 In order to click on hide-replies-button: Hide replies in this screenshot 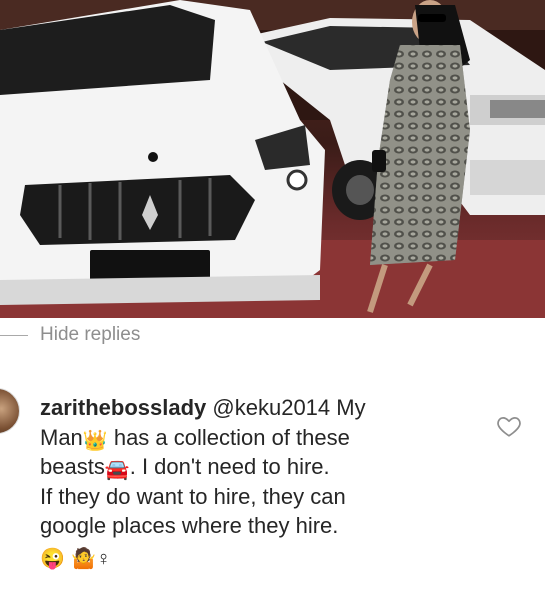, I will do `click(90, 335)`.